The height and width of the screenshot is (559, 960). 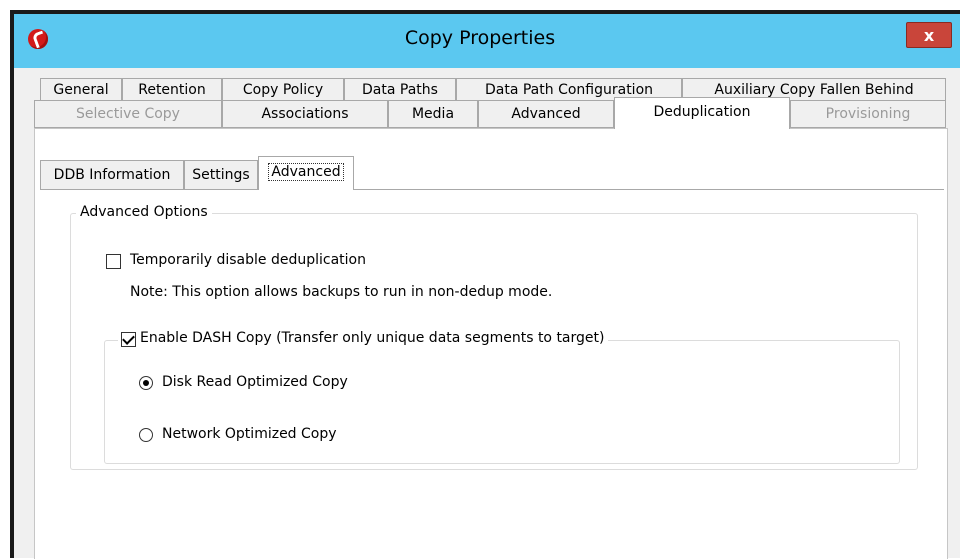 What do you see at coordinates (433, 114) in the screenshot?
I see `tab-media: Media` at bounding box center [433, 114].